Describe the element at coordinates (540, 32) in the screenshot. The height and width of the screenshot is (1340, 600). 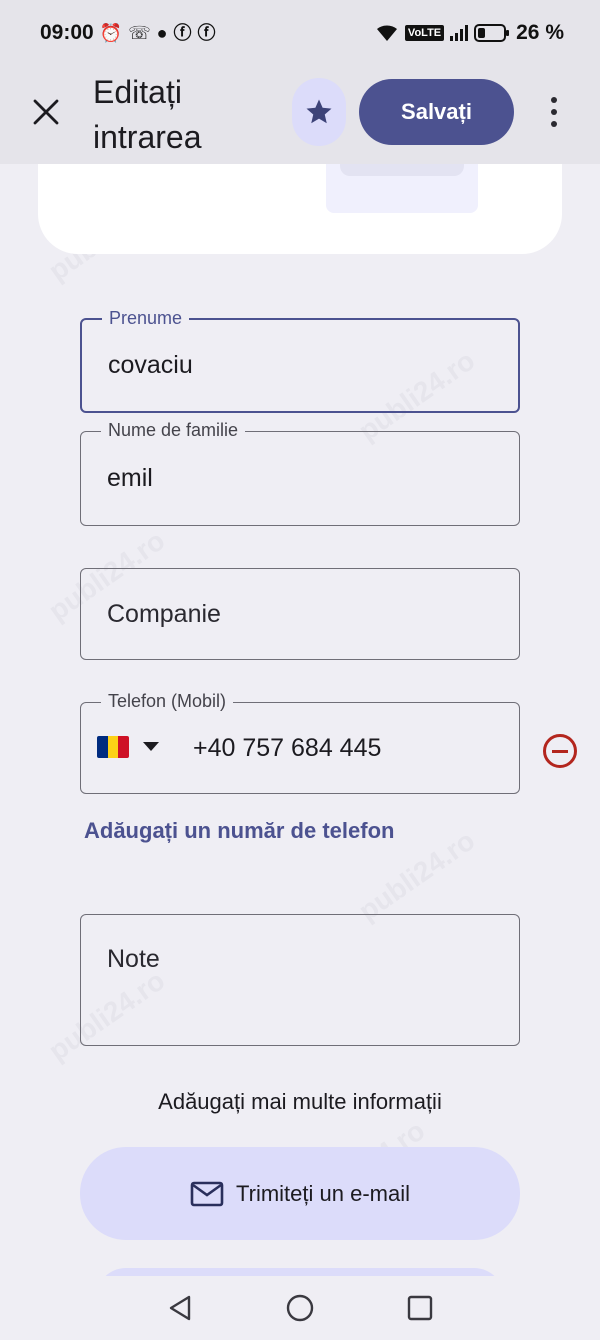
I see `battery-percent: 26 %` at that location.